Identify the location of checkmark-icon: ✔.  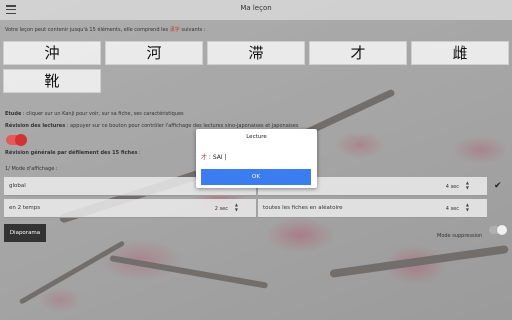
(498, 186).